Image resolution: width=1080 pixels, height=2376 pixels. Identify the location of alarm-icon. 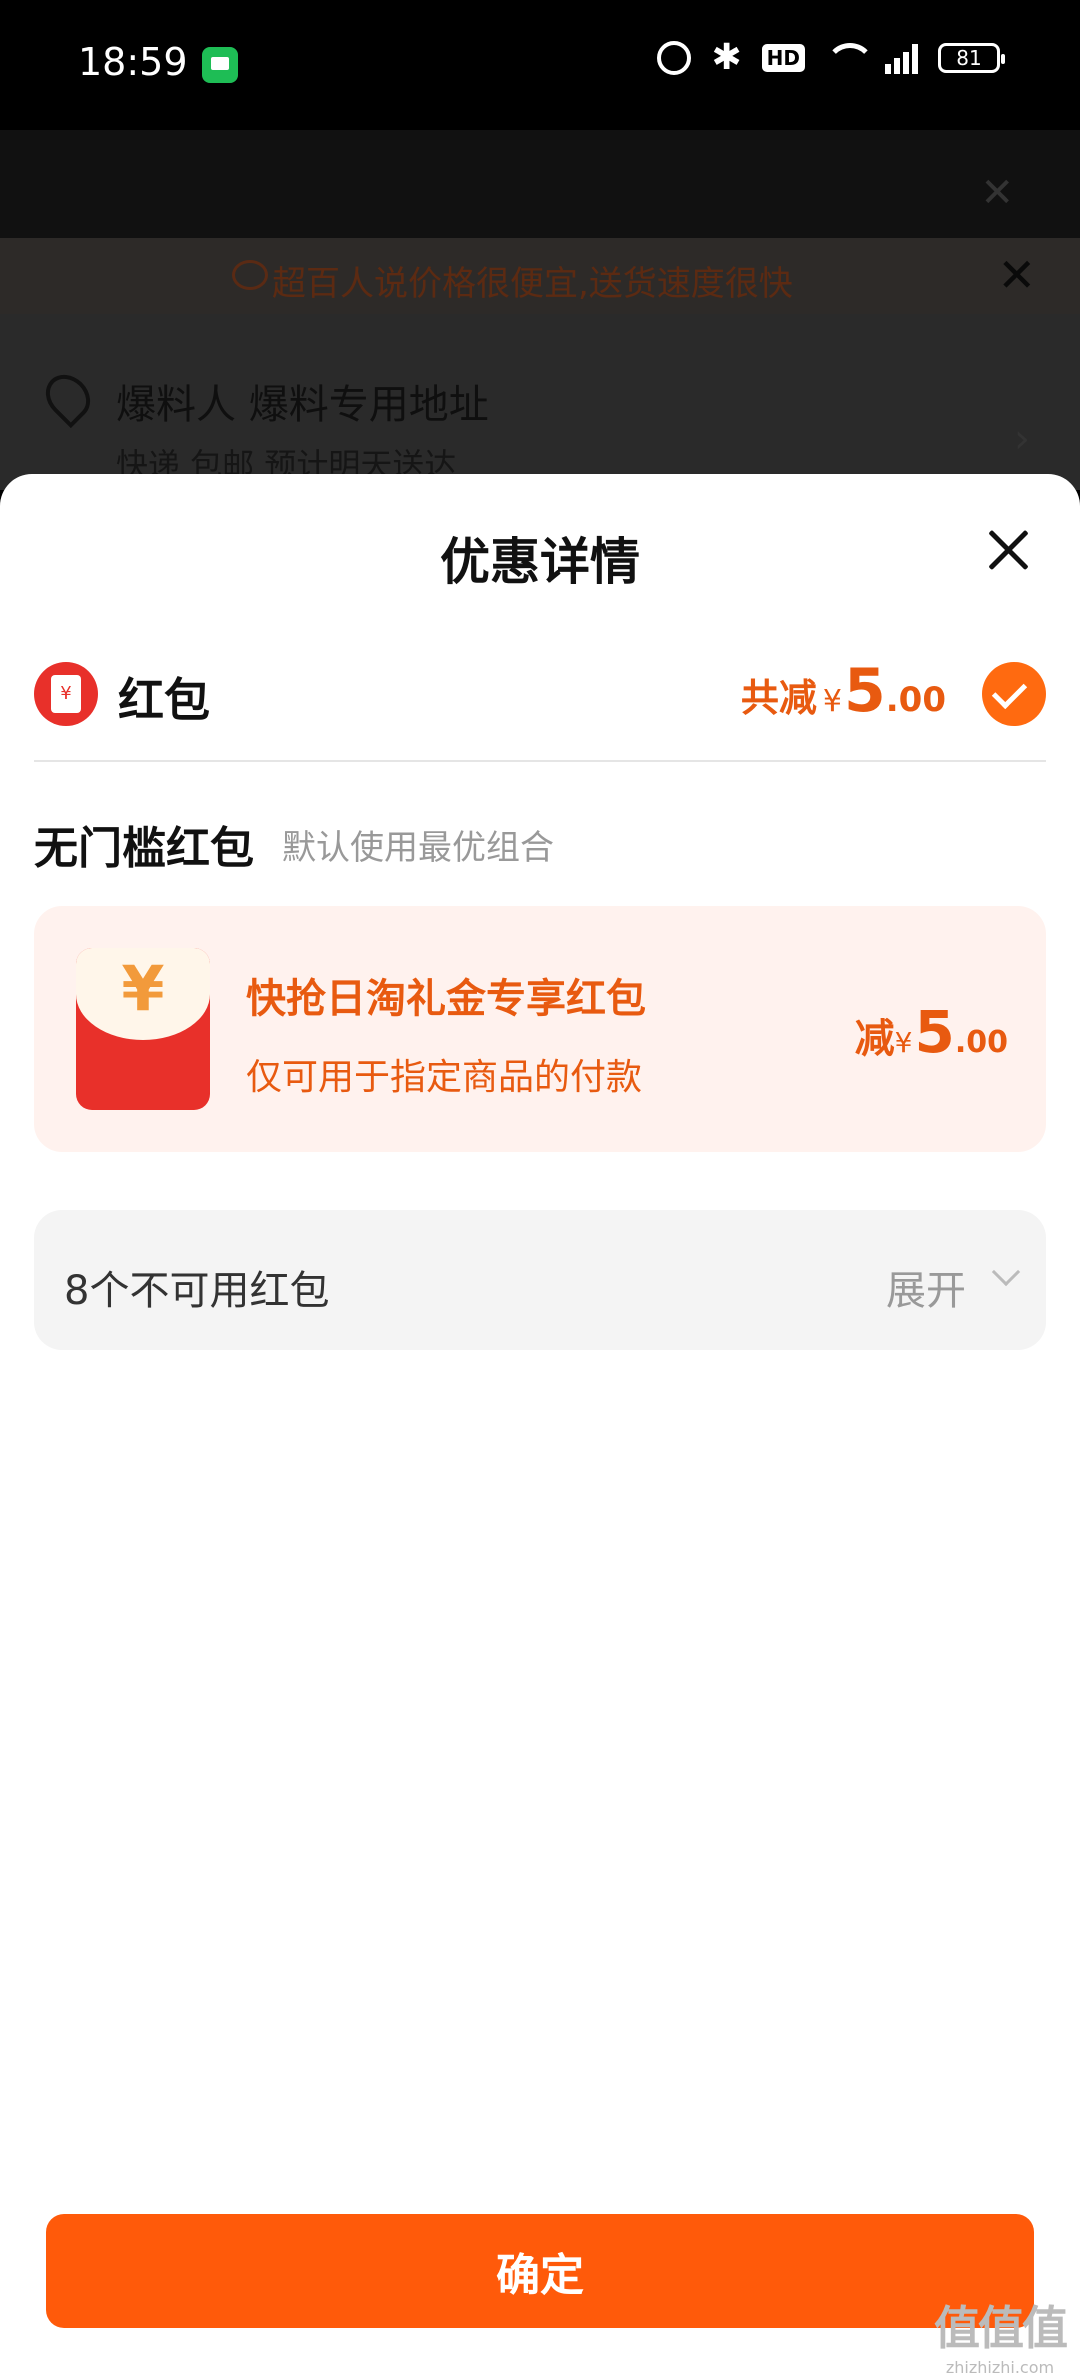
(674, 58).